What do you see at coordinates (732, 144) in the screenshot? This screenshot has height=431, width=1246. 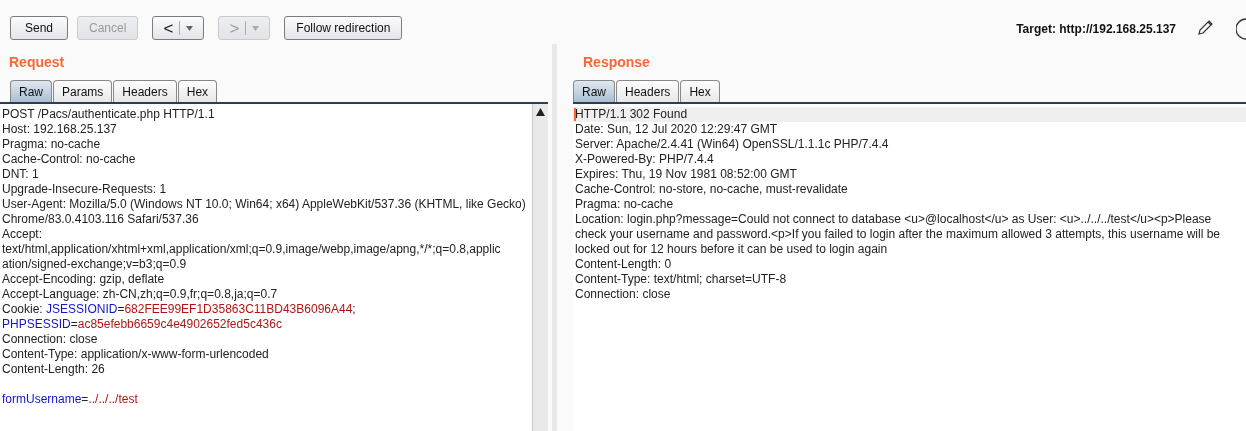 I see `code-line: Server: Apache/2.4.41 (Win64) OpenSSL/1.1.1c PHP/7.4.4` at bounding box center [732, 144].